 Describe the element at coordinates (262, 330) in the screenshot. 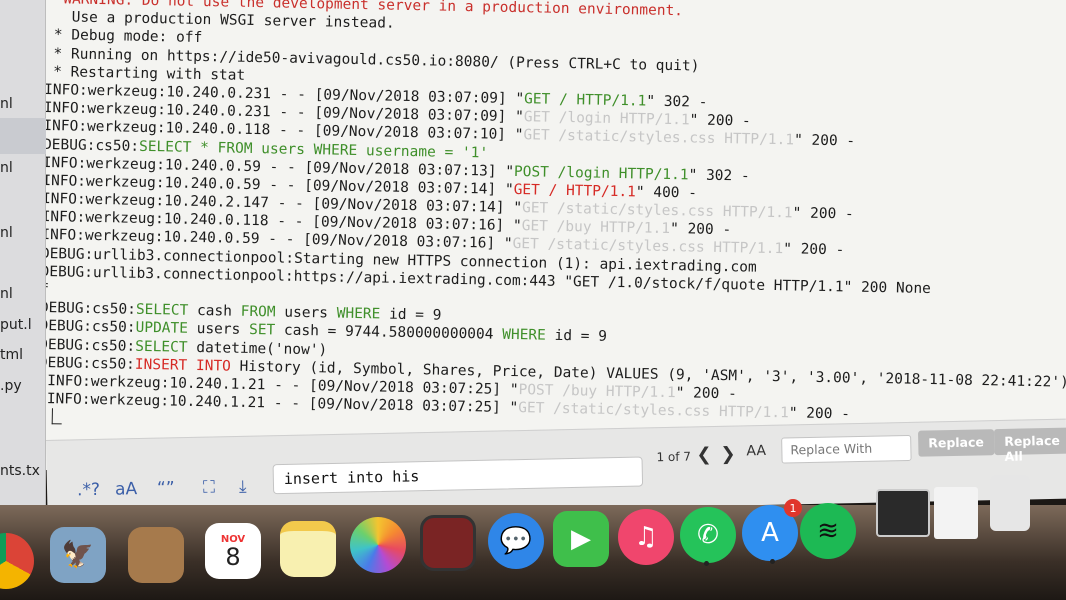

I see `line-segment: SET` at that location.